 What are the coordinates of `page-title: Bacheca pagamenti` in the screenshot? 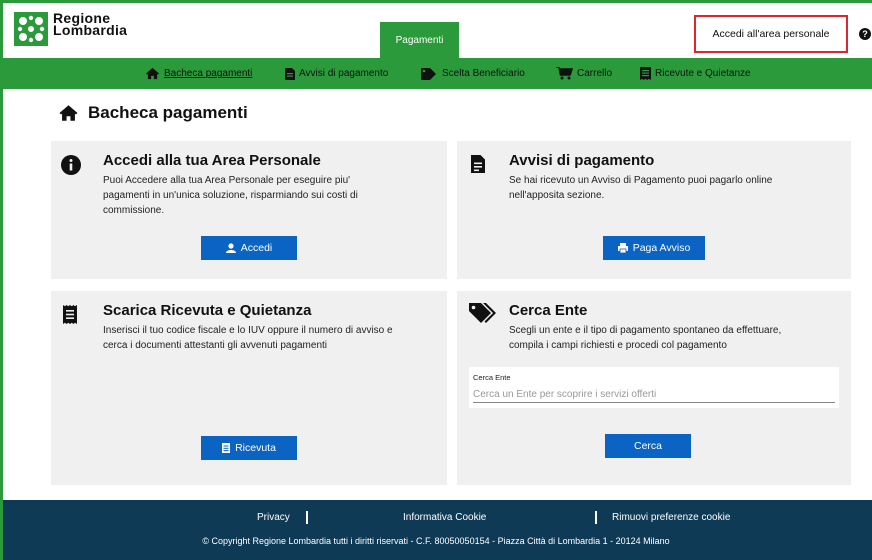 It's located at (153, 113).